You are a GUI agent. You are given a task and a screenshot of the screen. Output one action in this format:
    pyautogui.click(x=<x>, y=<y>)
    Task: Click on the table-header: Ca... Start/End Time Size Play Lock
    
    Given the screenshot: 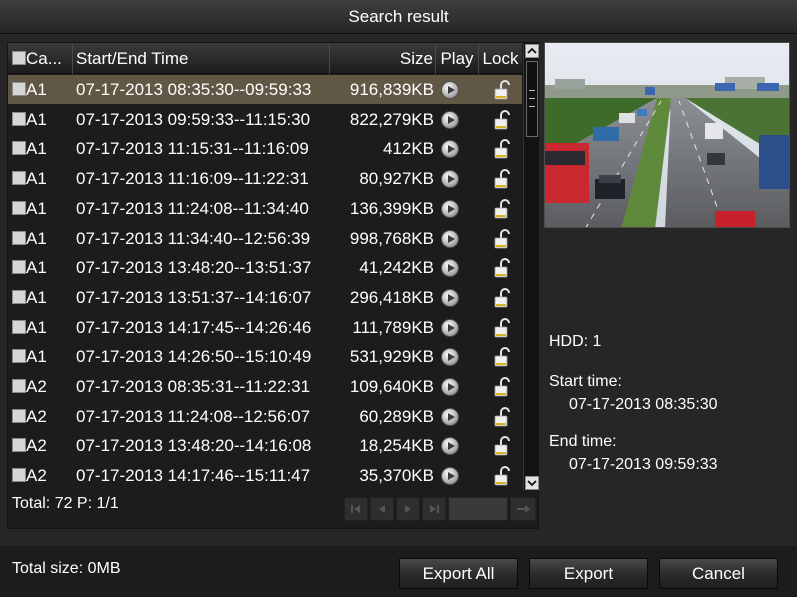 What is the action you would take?
    pyautogui.click(x=265, y=58)
    